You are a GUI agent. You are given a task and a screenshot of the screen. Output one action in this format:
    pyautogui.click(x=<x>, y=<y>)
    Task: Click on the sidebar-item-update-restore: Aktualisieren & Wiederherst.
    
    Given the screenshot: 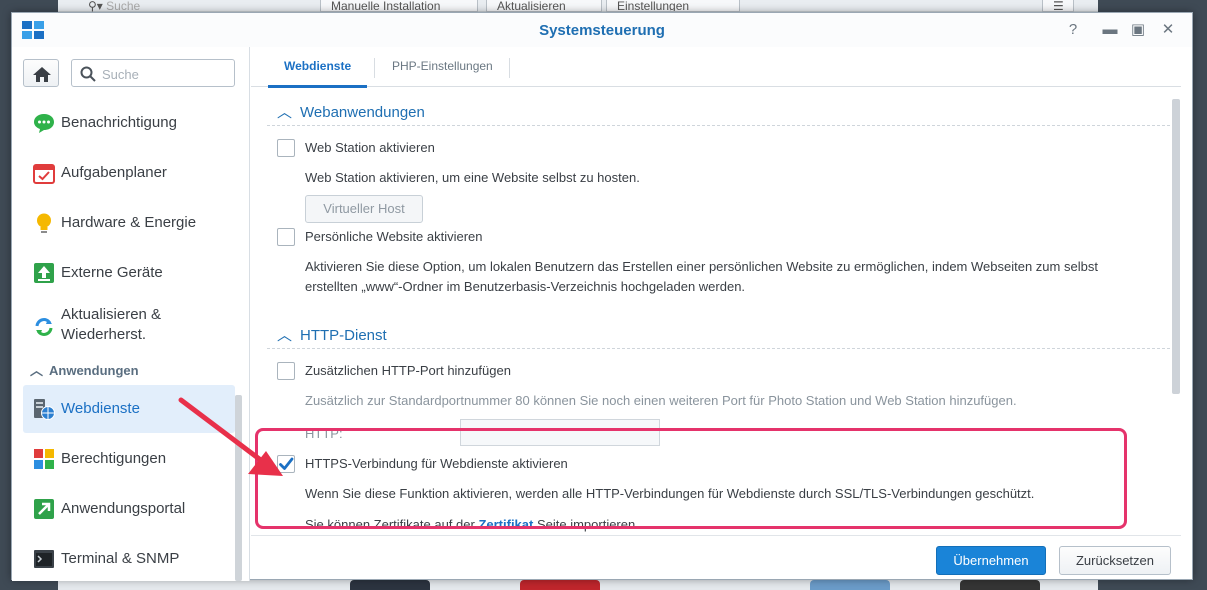 What is the action you would take?
    pyautogui.click(x=129, y=327)
    